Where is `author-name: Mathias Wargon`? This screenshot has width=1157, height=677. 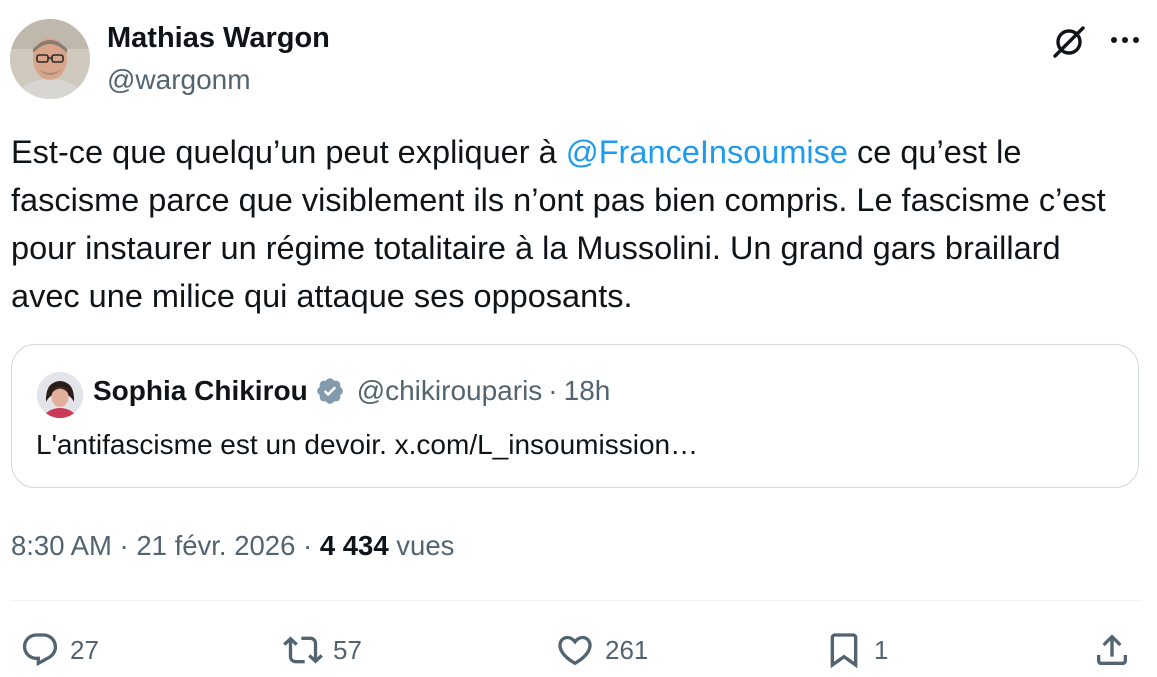
author-name: Mathias Wargon is located at coordinates (218, 38).